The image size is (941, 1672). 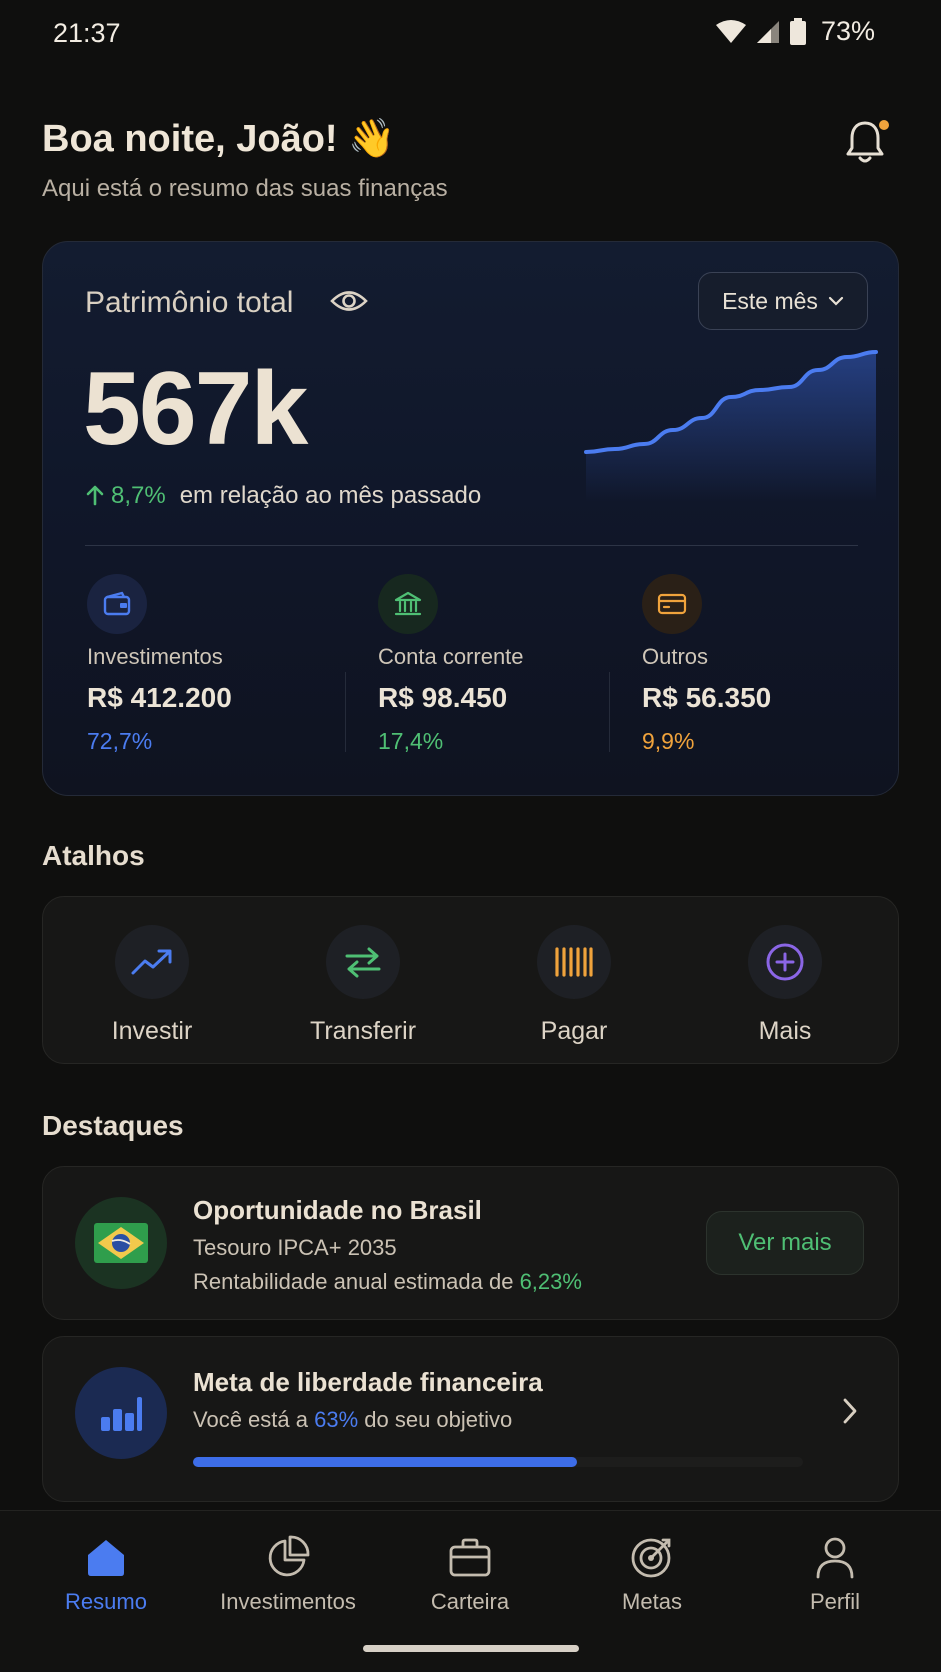 I want to click on segment-others: Outros R$ 56.350 9,9%, so click(x=772, y=664).